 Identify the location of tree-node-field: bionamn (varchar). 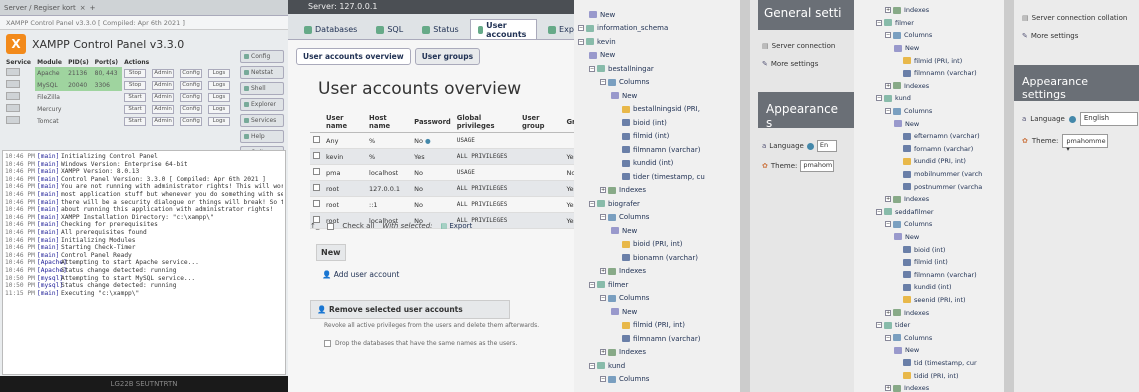
(664, 258).